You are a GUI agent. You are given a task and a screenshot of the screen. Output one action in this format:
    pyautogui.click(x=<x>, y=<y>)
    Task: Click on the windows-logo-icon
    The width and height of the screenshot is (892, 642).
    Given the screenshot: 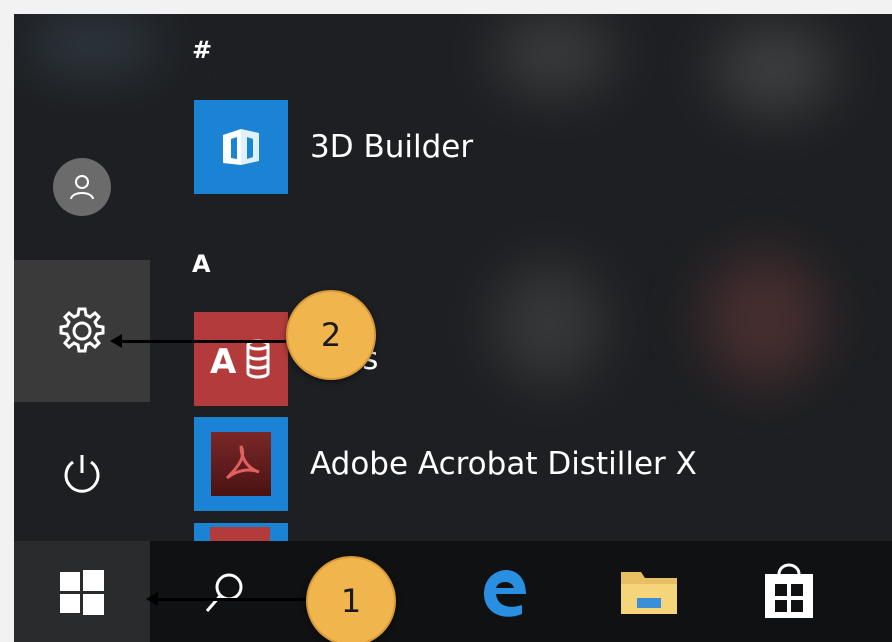 What is the action you would take?
    pyautogui.click(x=82, y=592)
    